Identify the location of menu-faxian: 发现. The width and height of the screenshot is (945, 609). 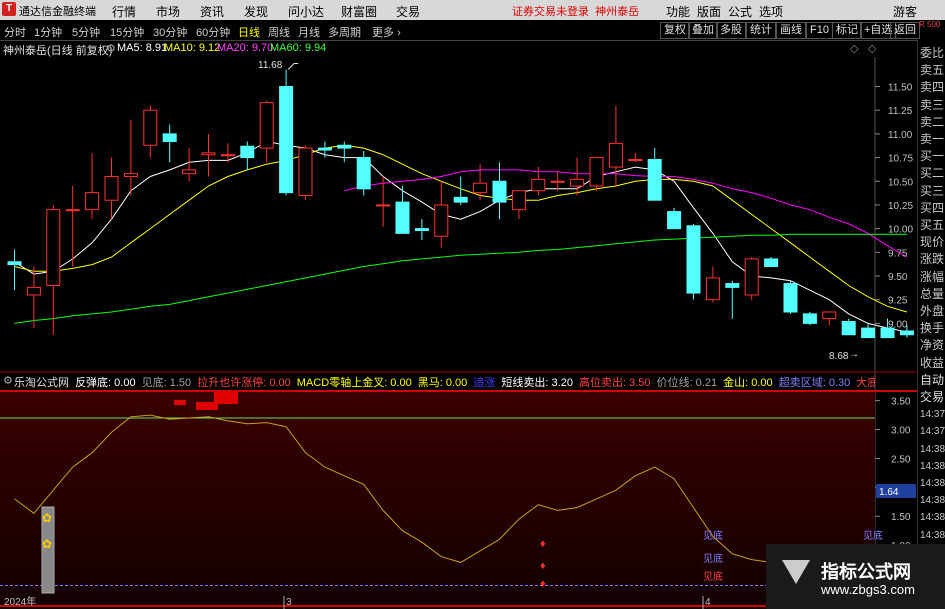
(256, 11).